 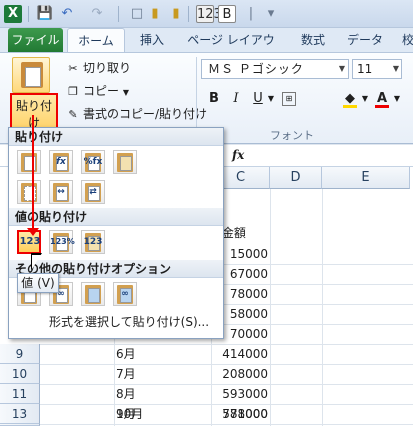 What do you see at coordinates (38, 283) in the screenshot?
I see `tooltip: 値 (V)` at bounding box center [38, 283].